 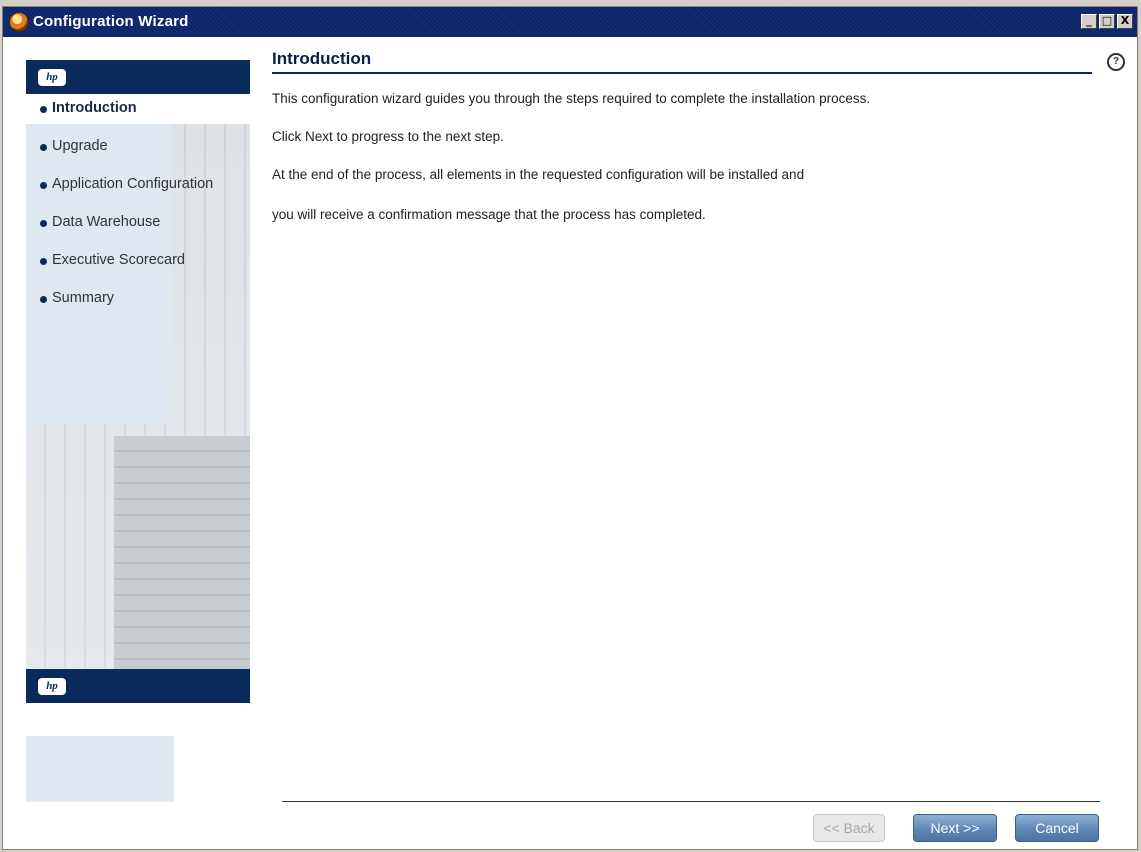 What do you see at coordinates (126, 233) in the screenshot?
I see `step-data-warehouse: Data Warehouse` at bounding box center [126, 233].